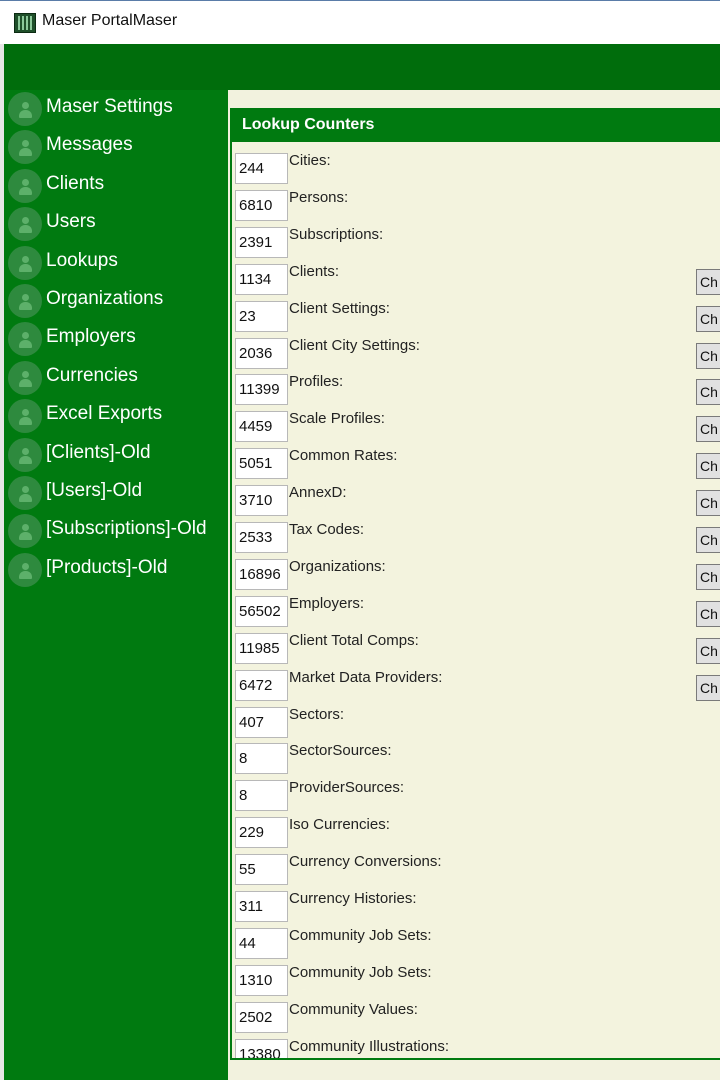  I want to click on sidebar-item-clients: Clients, so click(116, 186).